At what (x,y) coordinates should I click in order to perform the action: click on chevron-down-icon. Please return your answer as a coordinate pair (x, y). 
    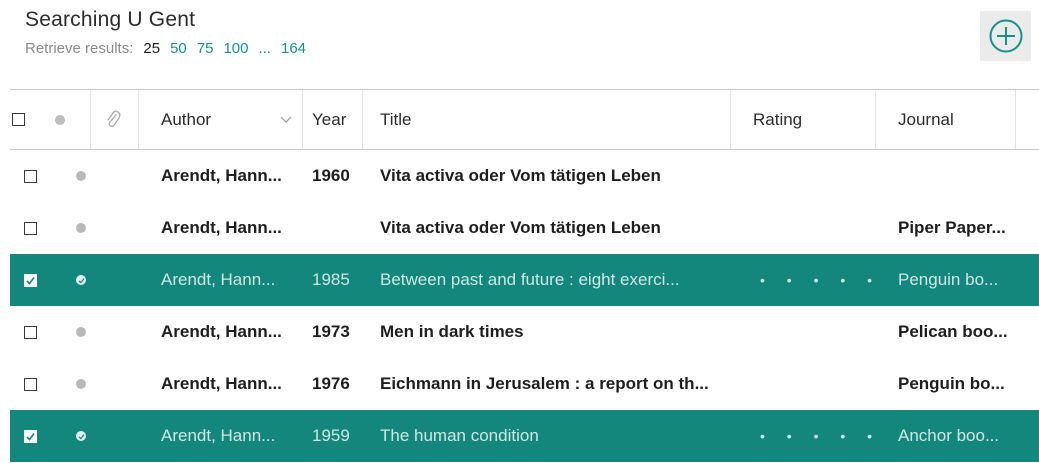
    Looking at the image, I should click on (286, 119).